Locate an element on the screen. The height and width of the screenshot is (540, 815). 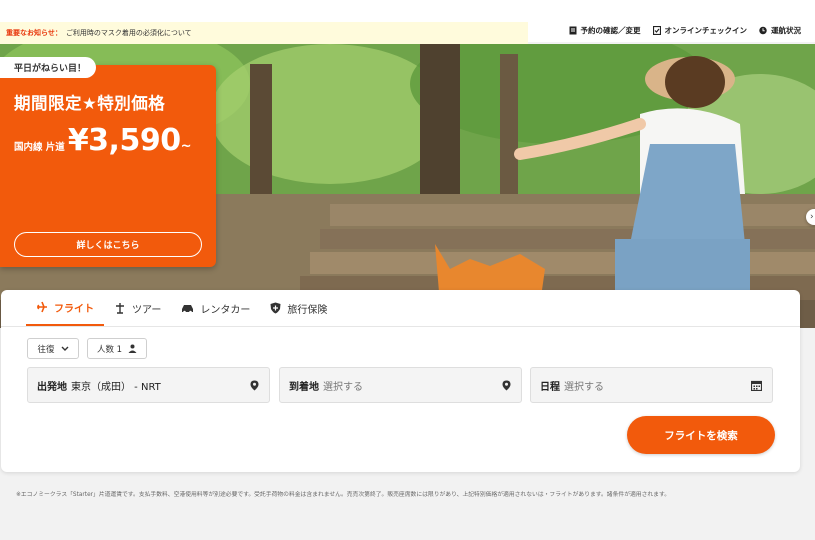
promo-title: 期間限定★特別価格 is located at coordinates (90, 103).